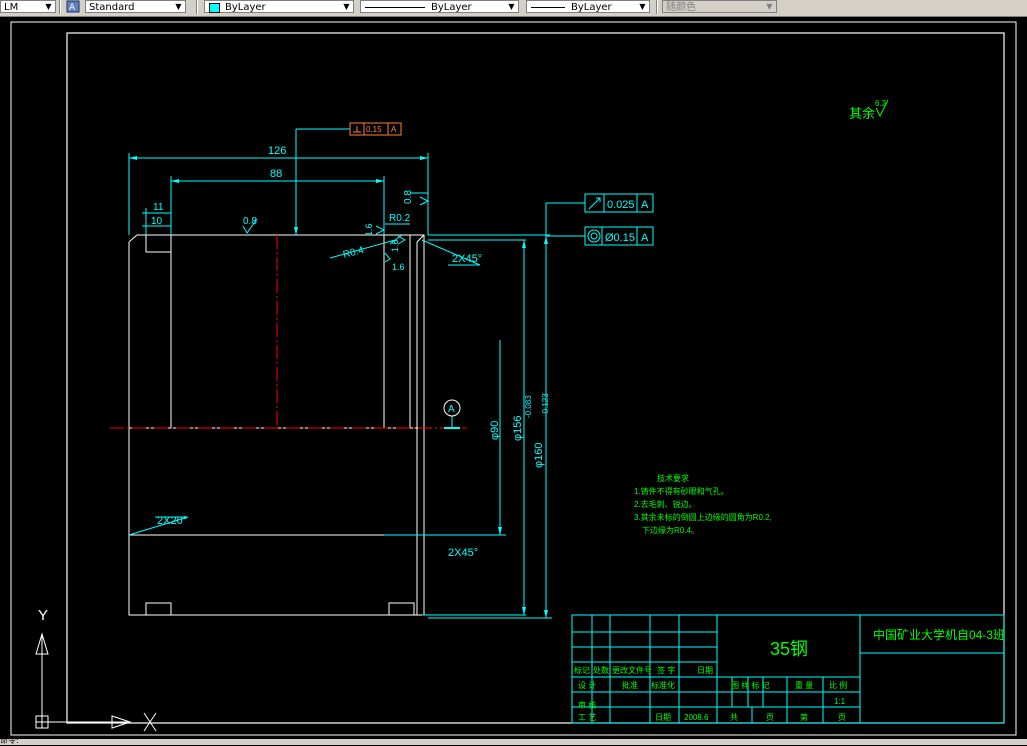 This screenshot has width=1027, height=746. What do you see at coordinates (11, 7) in the screenshot?
I see `layer-value: LM` at bounding box center [11, 7].